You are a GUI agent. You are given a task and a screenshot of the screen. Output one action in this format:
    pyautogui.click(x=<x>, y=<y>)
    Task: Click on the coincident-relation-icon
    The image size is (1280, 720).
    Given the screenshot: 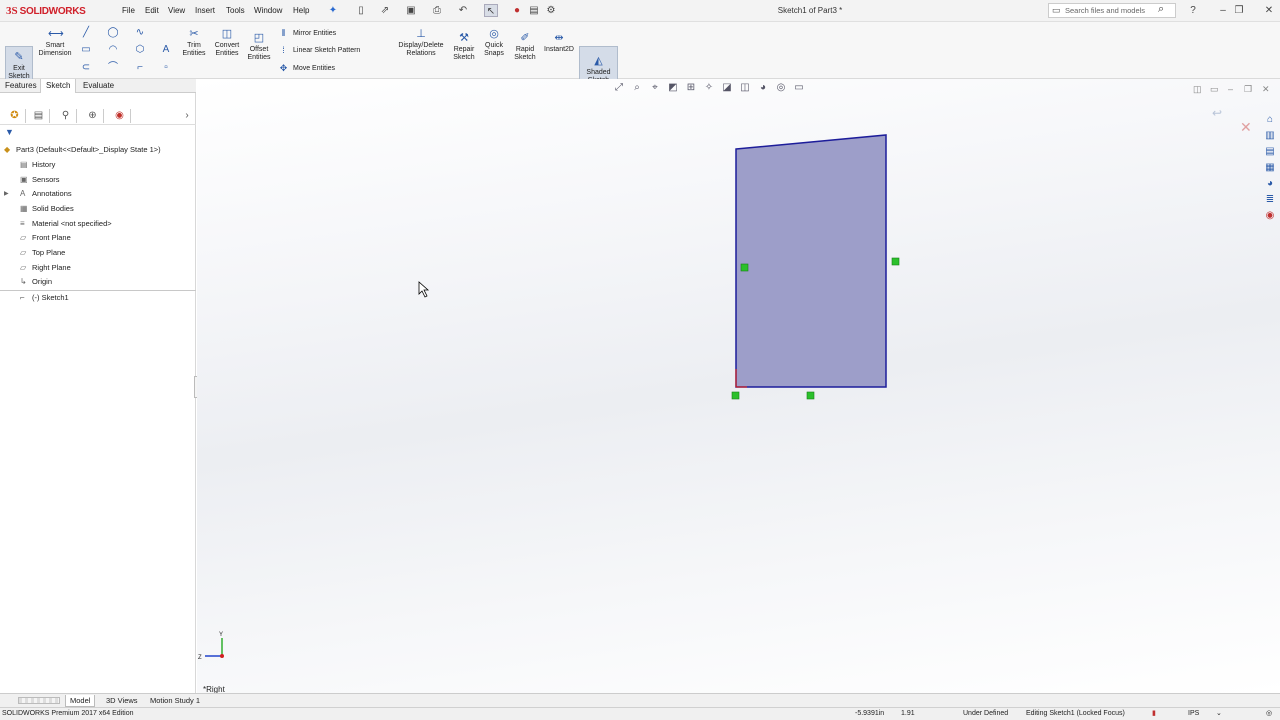 What is the action you would take?
    pyautogui.click(x=735, y=395)
    